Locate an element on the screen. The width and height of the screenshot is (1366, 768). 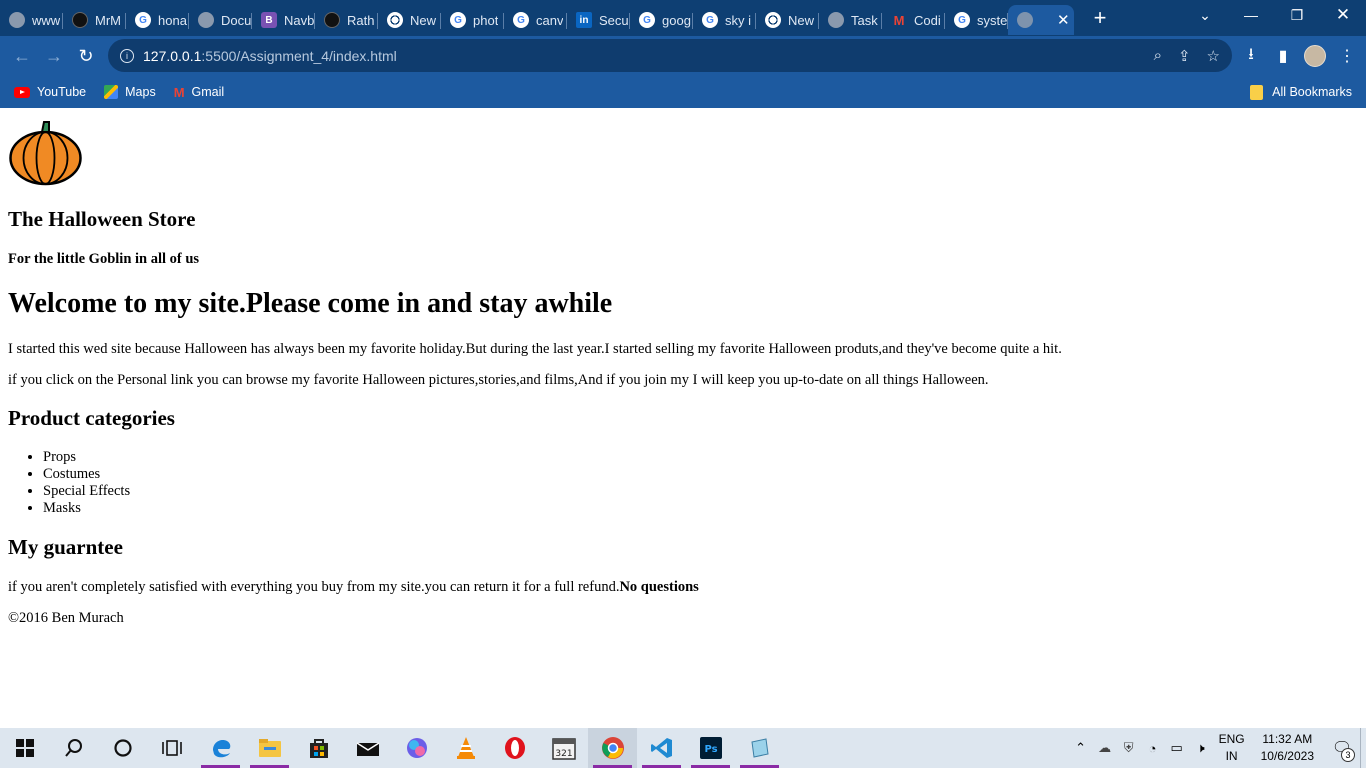
tab: B Navb is located at coordinates (283, 20).